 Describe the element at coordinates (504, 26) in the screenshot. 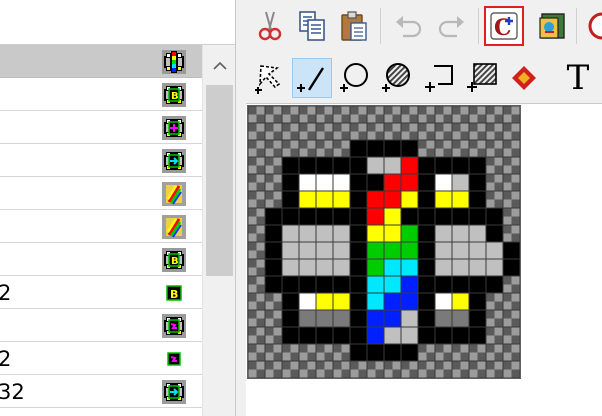

I see `color-picker-button: C` at that location.